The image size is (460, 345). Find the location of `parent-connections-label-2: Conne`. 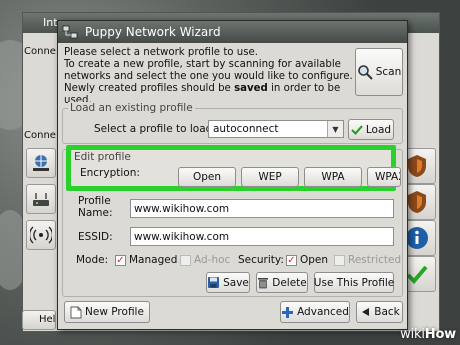

parent-connections-label-2: Conne is located at coordinates (40, 135).